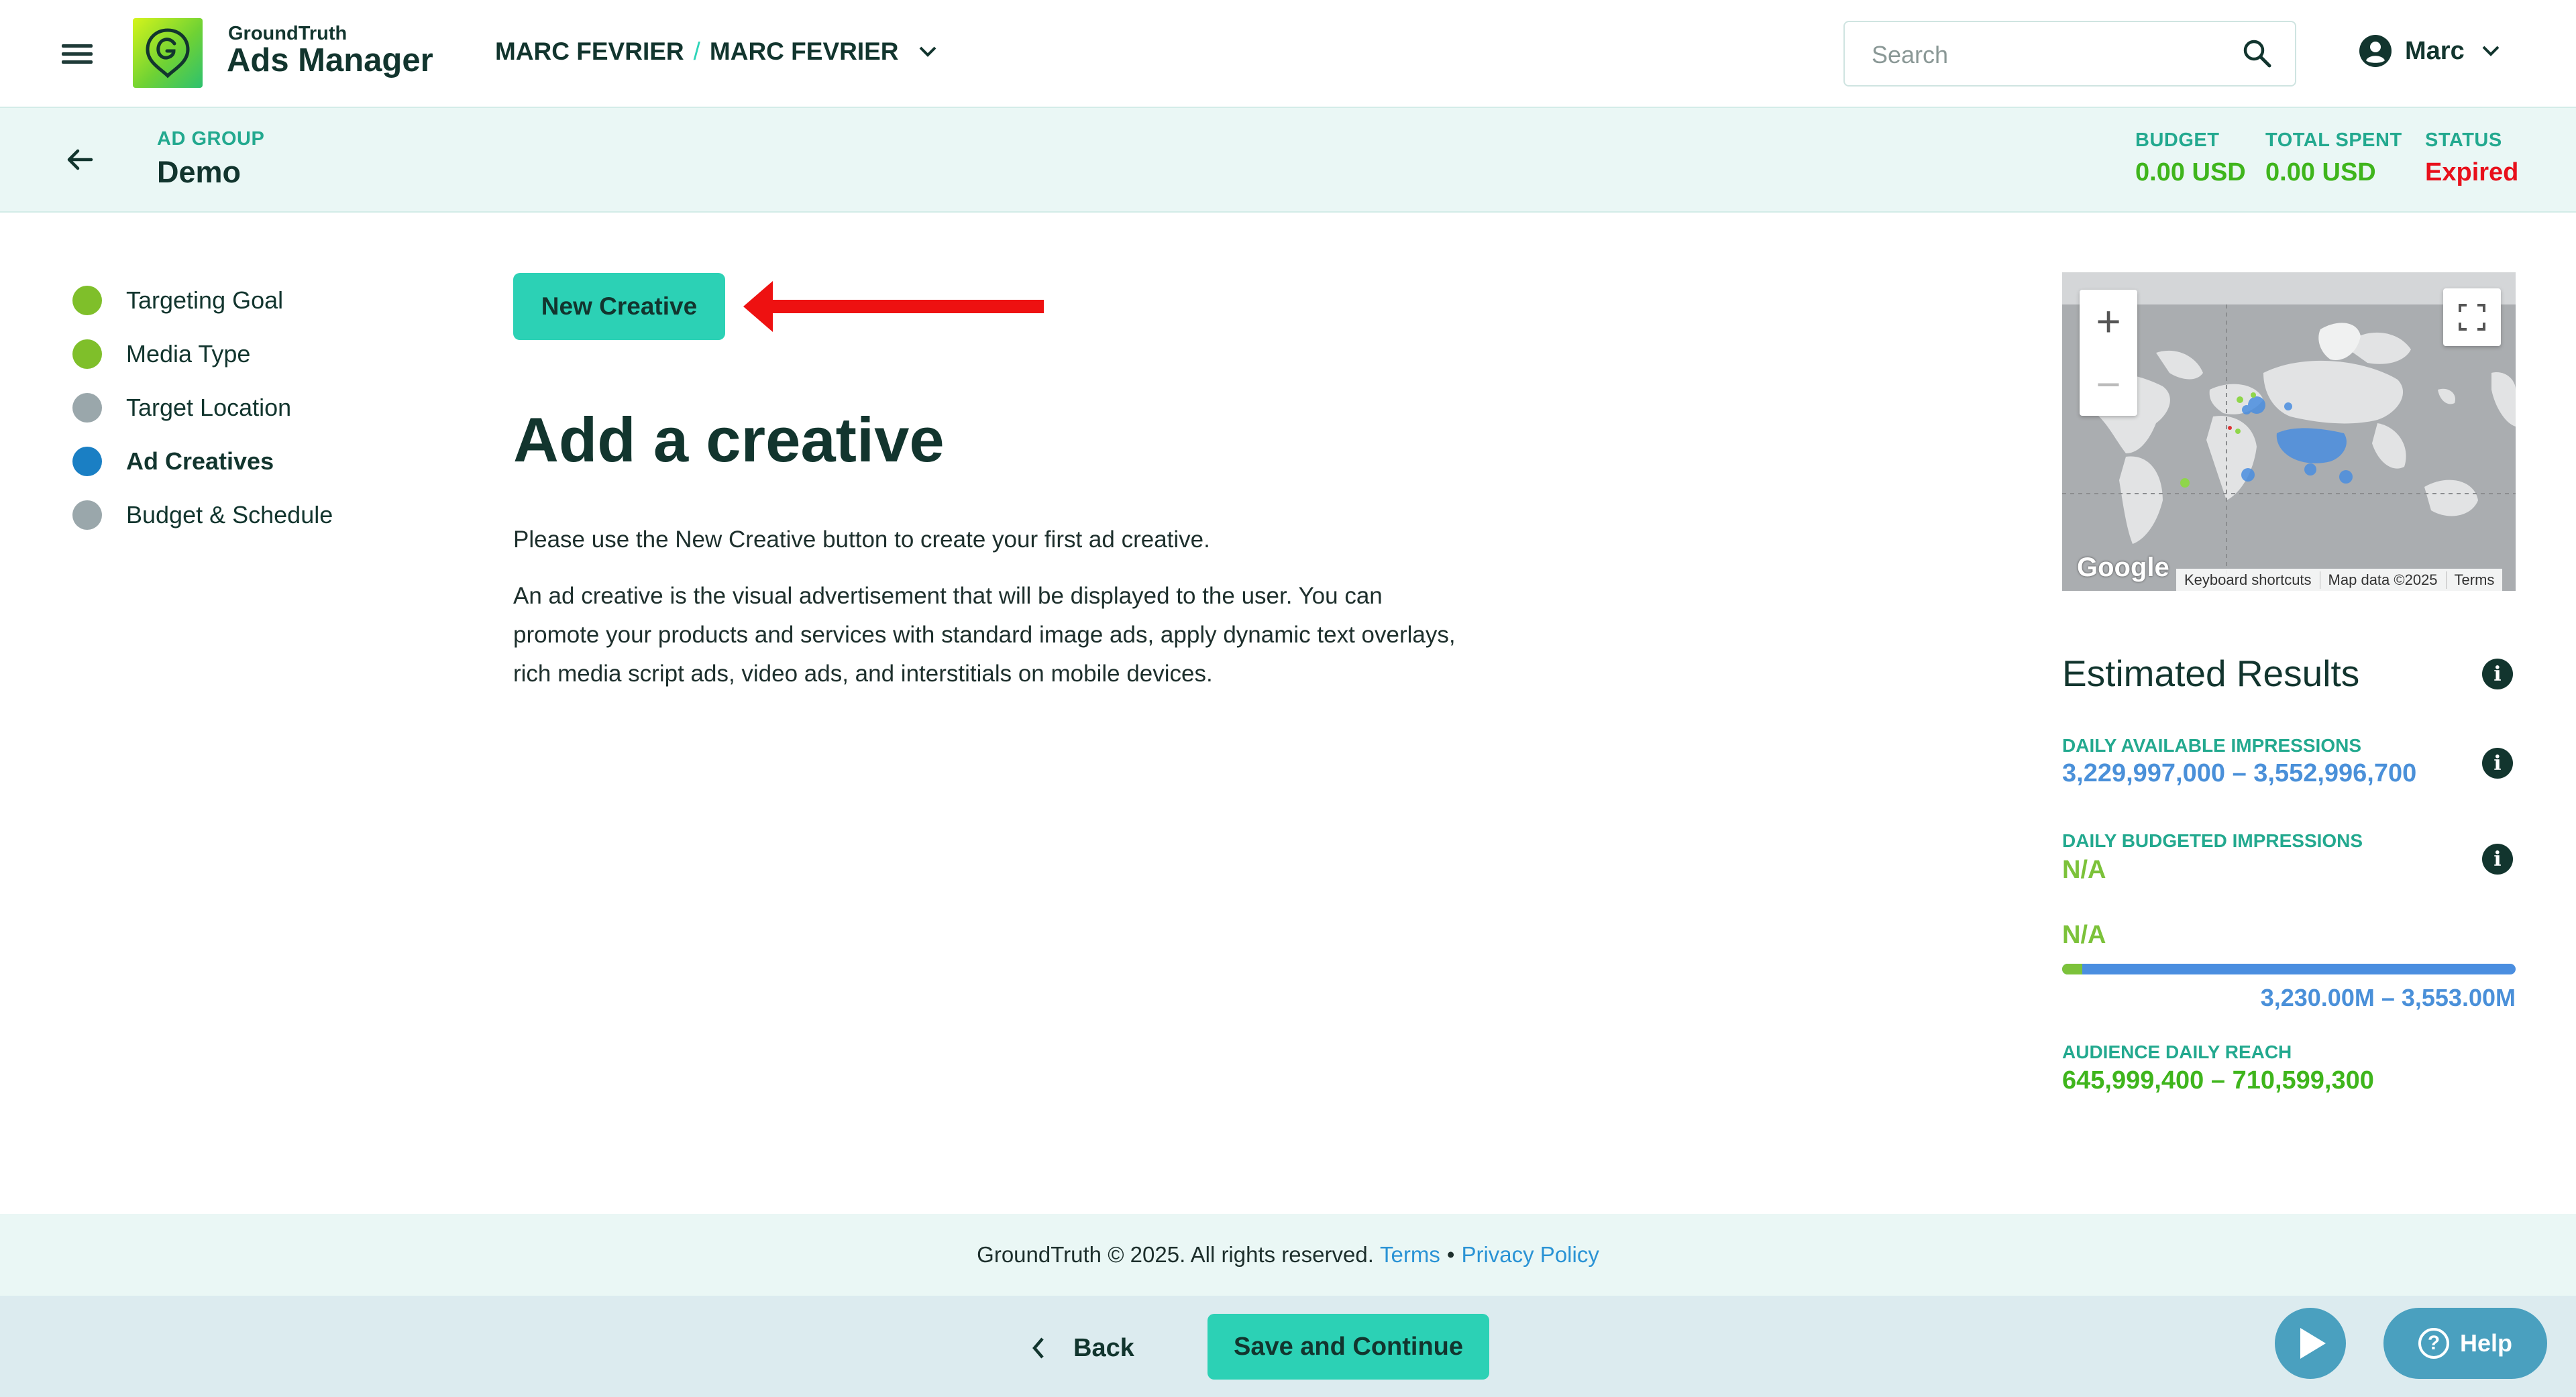 The image size is (2576, 1397). What do you see at coordinates (2435, 50) in the screenshot?
I see `user-name: Marc` at bounding box center [2435, 50].